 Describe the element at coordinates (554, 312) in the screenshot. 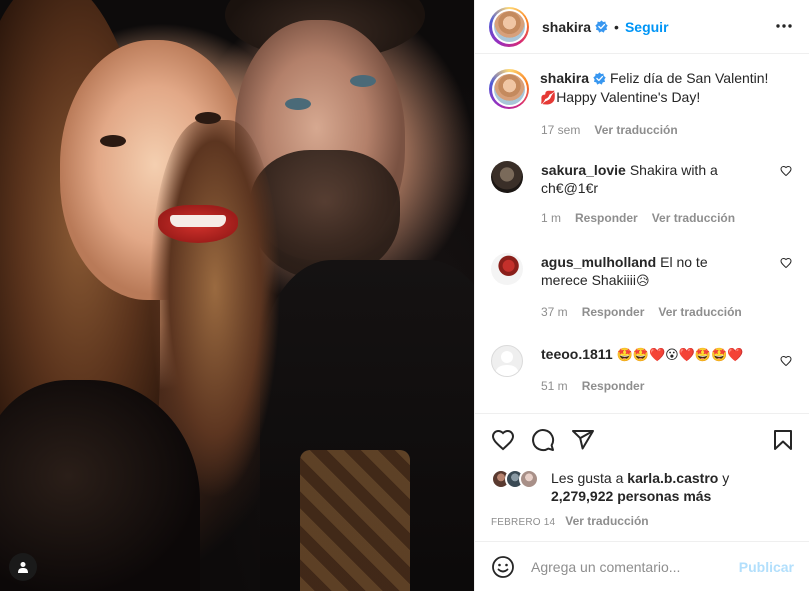

I see `comment-age: 37 m` at that location.